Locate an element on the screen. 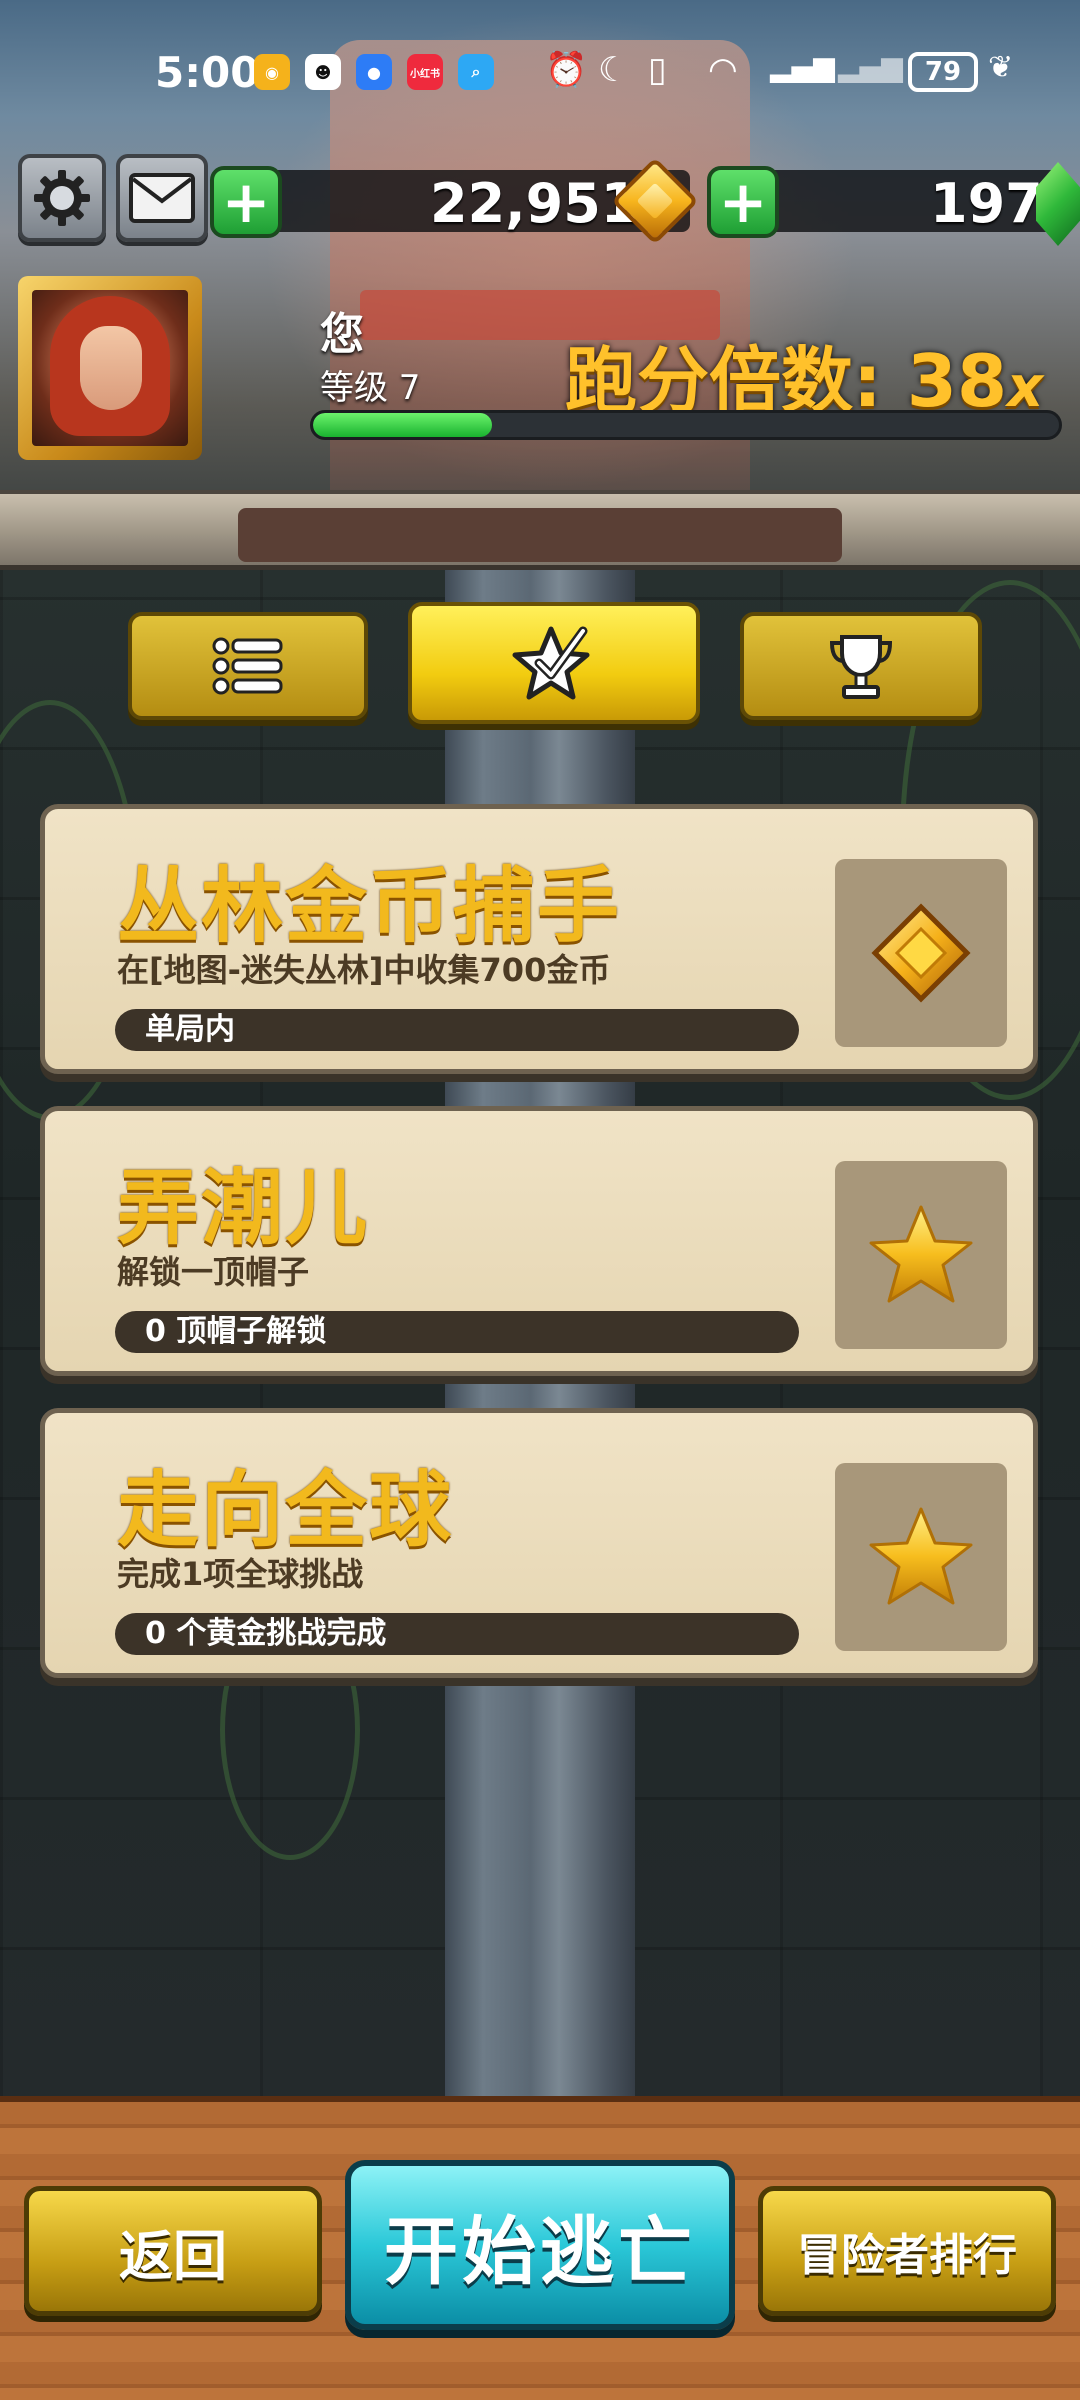  mail-icon is located at coordinates (162, 198).